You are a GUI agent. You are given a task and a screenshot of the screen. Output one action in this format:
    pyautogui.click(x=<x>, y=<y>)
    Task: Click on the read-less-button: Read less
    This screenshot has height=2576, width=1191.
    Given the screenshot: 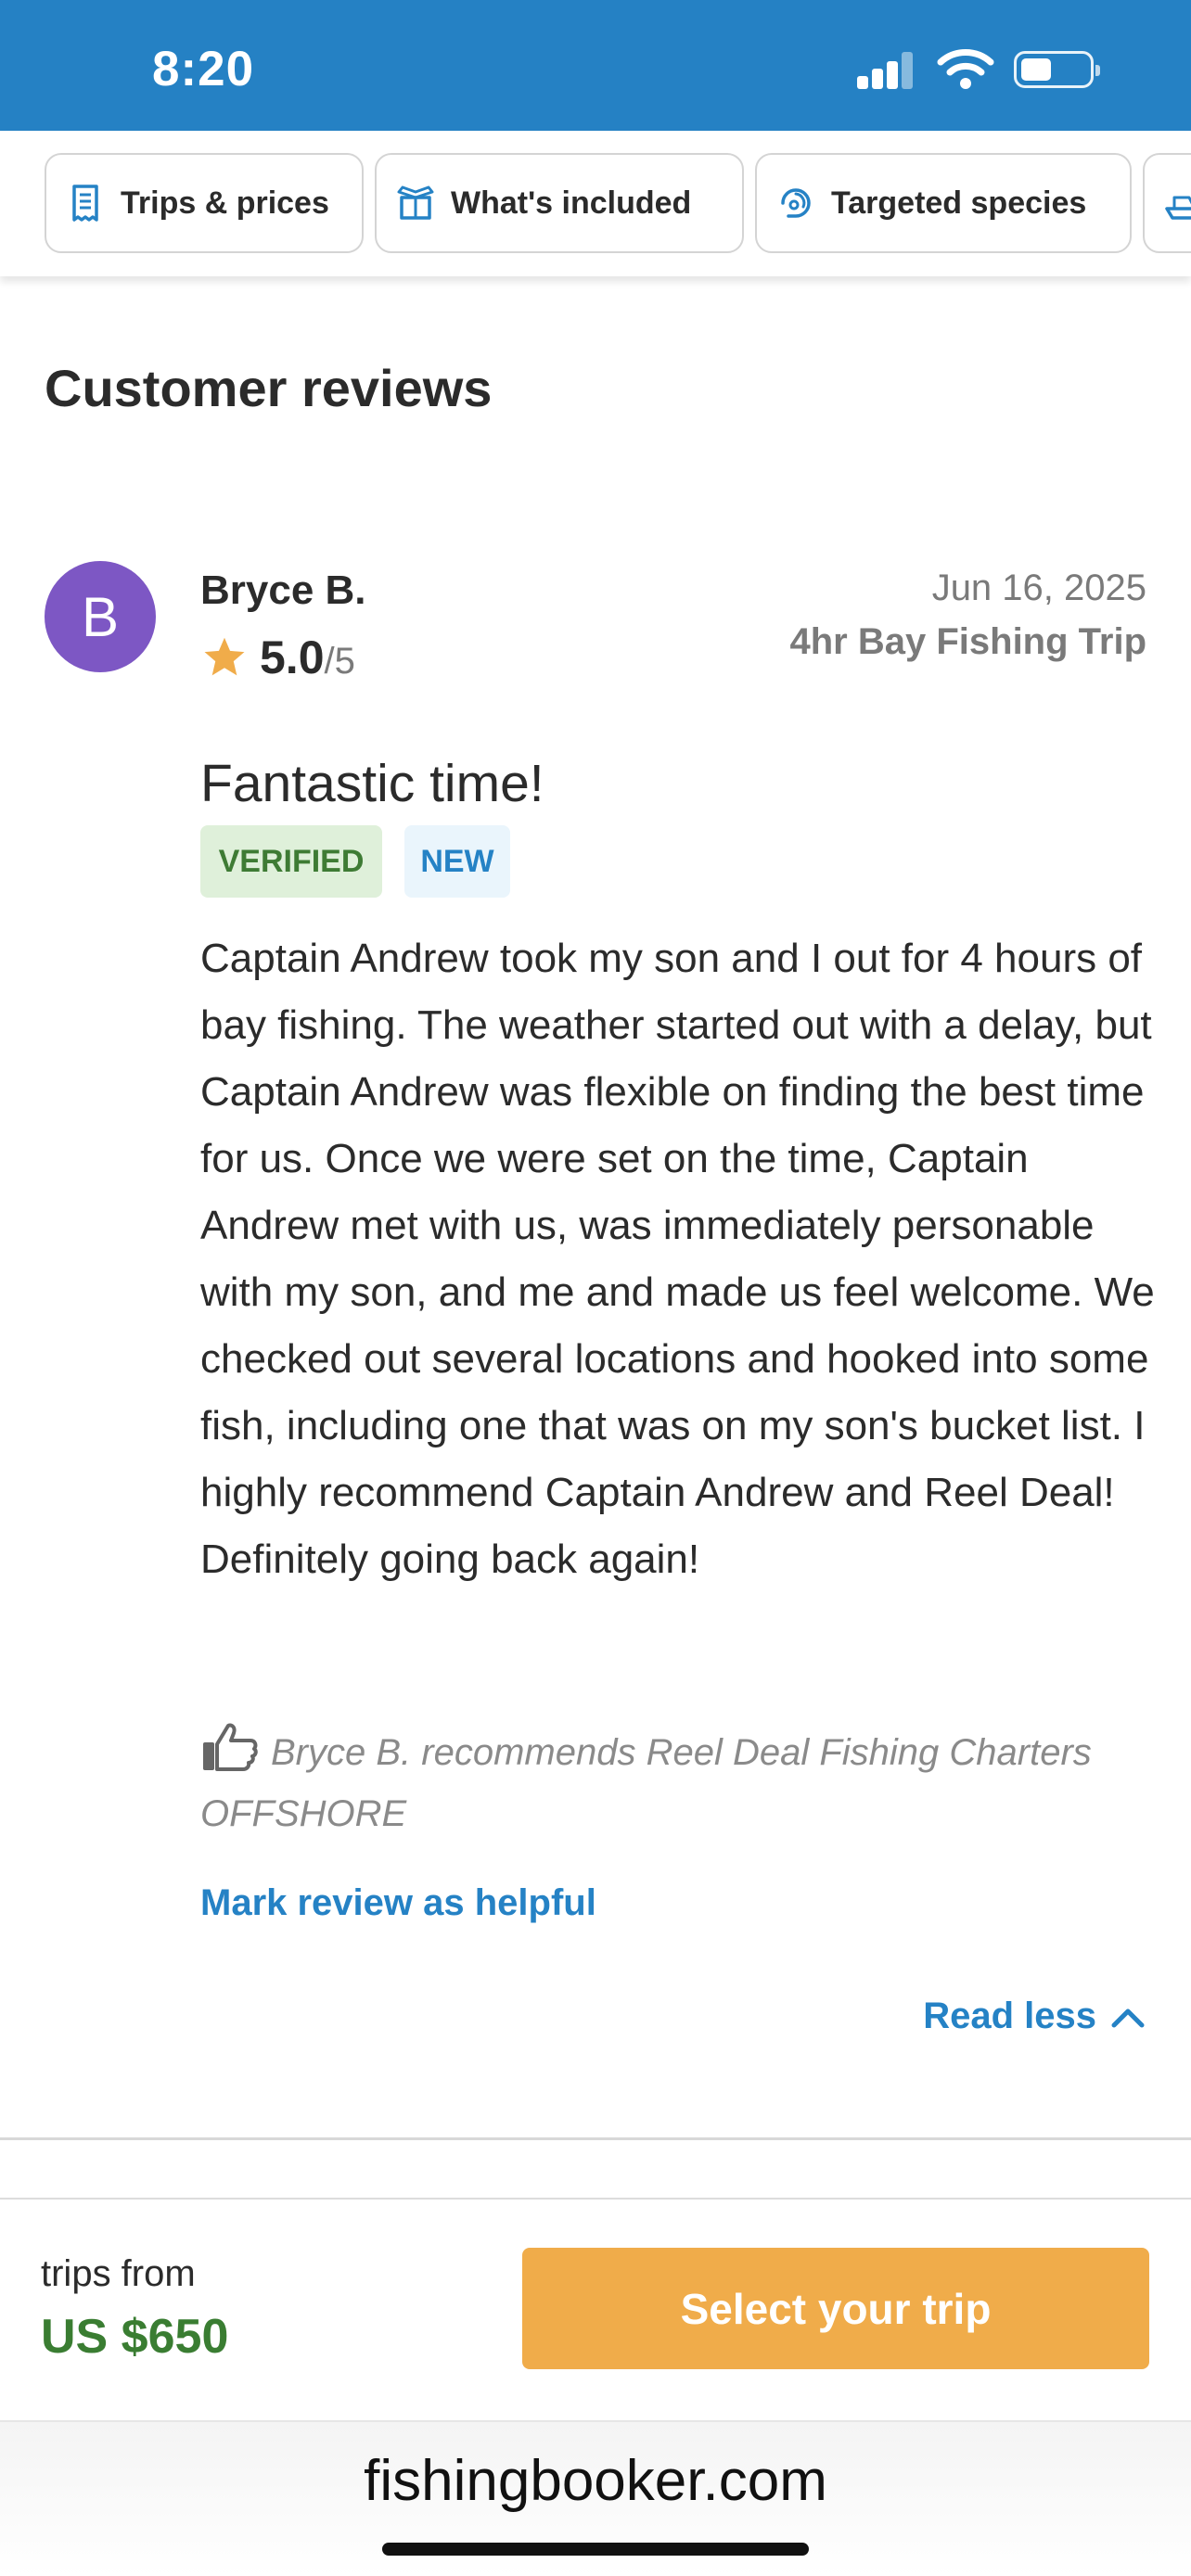 What is the action you would take?
    pyautogui.click(x=1034, y=2017)
    